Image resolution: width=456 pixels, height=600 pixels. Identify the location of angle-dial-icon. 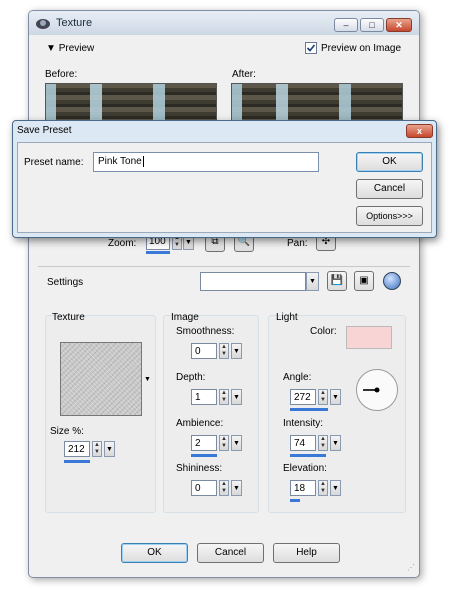
(377, 390).